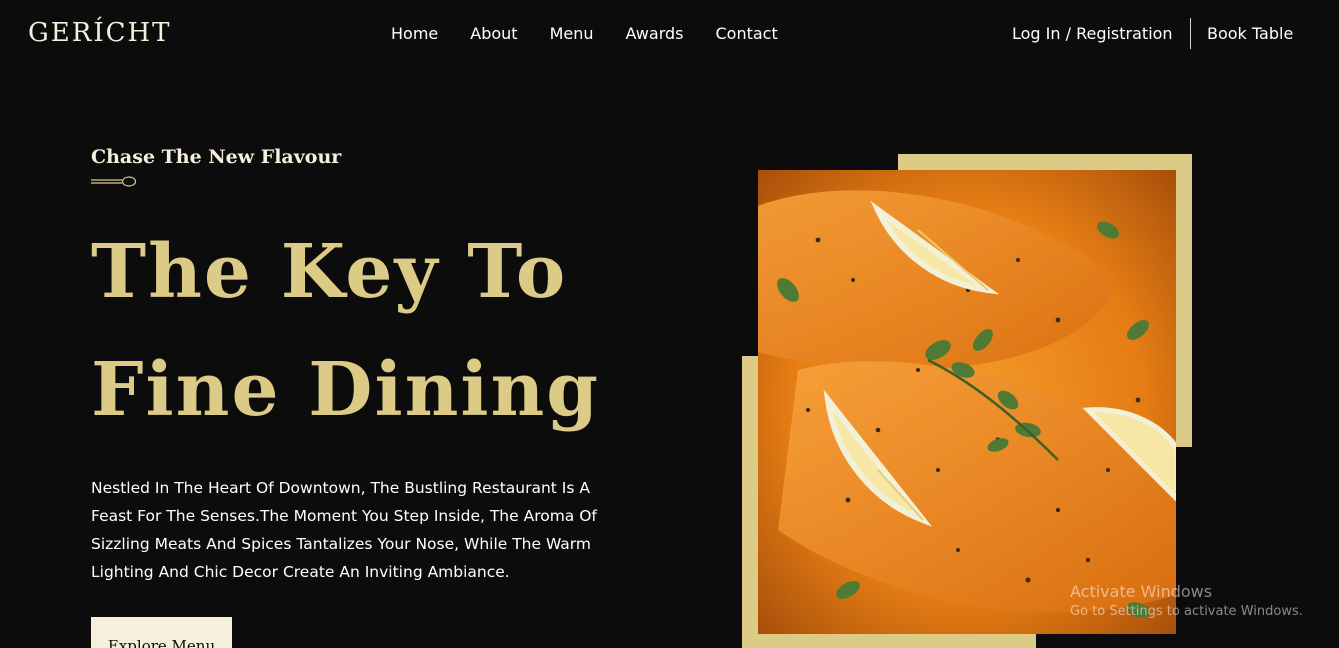 This screenshot has height=648, width=1339. Describe the element at coordinates (114, 181) in the screenshot. I see `spoon-icon` at that location.